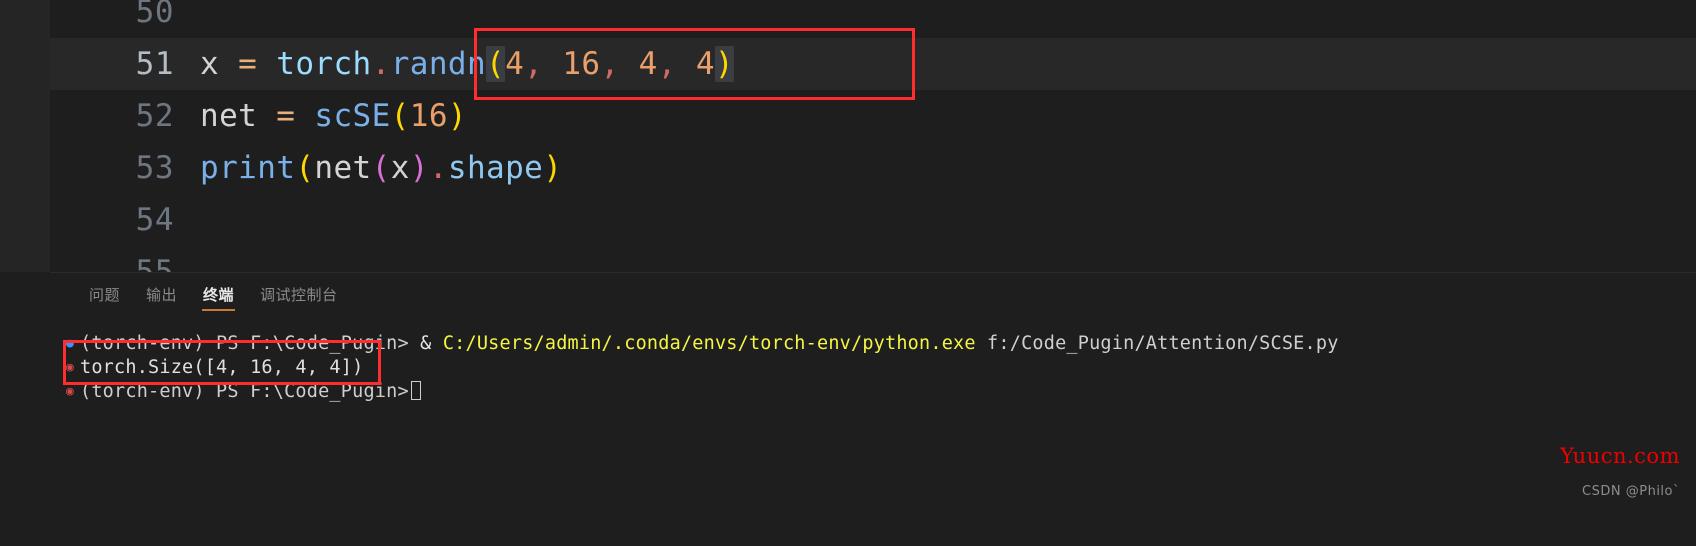 This screenshot has width=1696, height=546. What do you see at coordinates (210, 64) in the screenshot?
I see `token-variable-x: x` at bounding box center [210, 64].